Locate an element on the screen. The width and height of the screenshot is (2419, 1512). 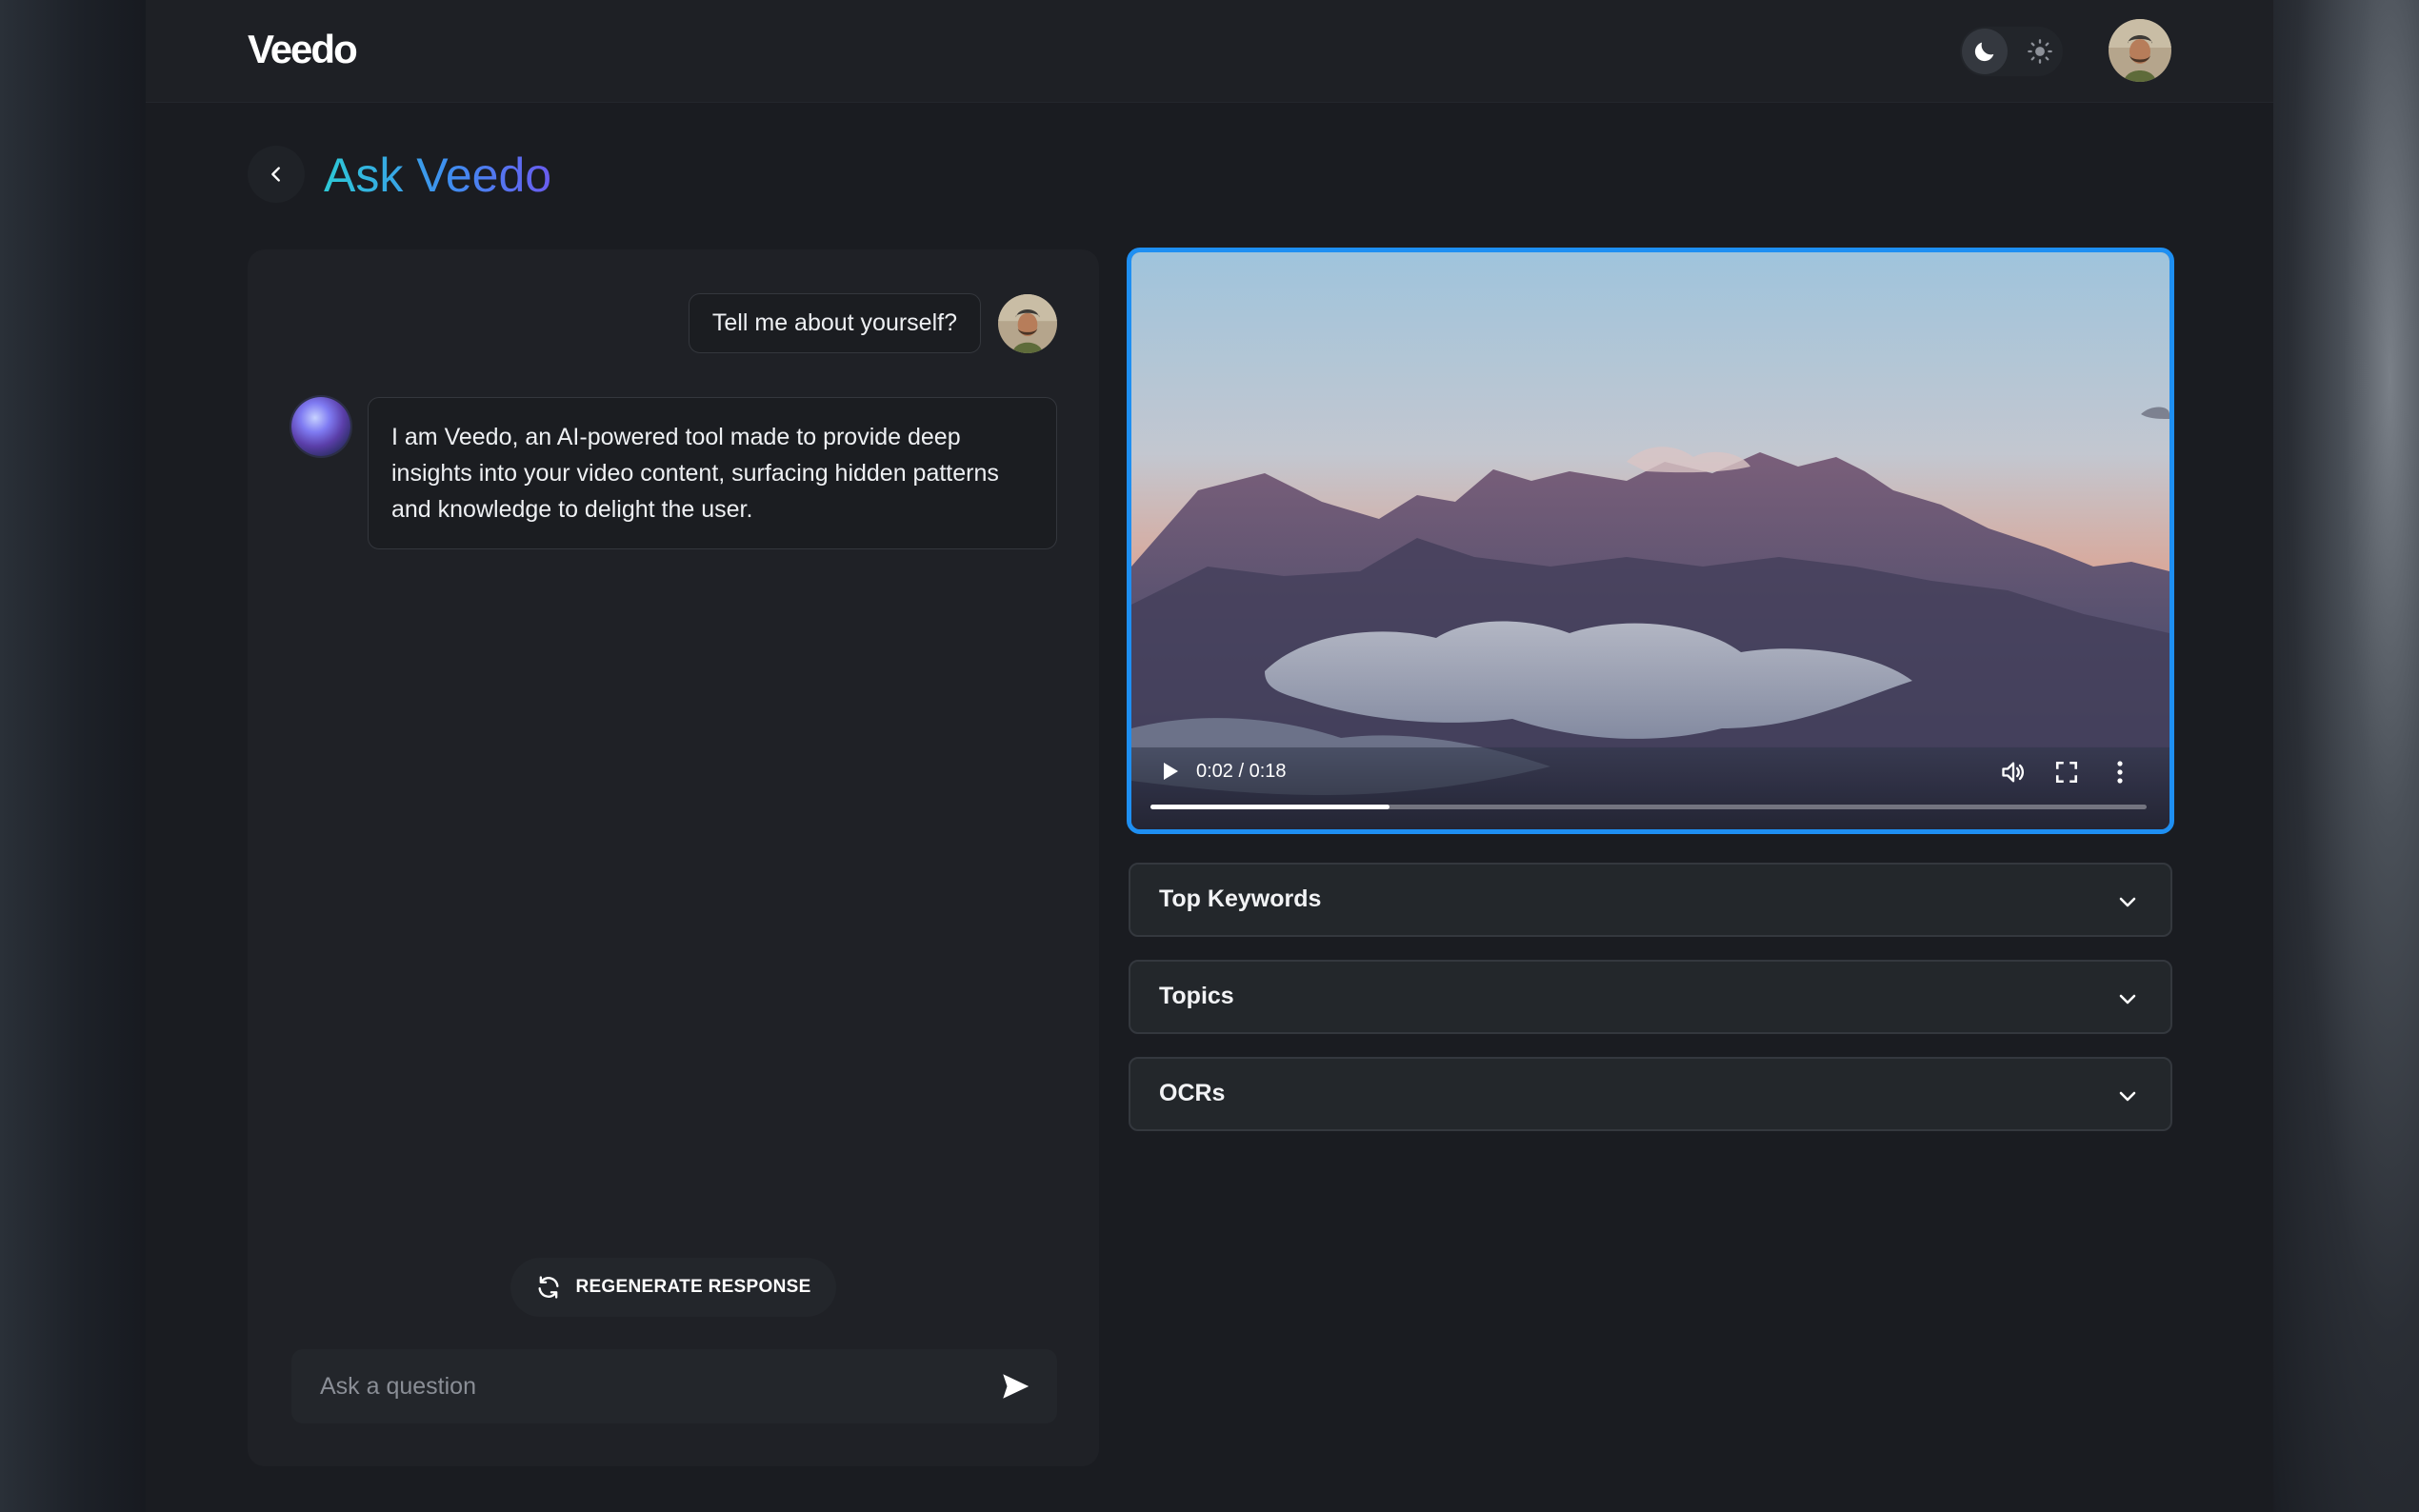
user-message: Tell me about yourself? is located at coordinates (872, 323).